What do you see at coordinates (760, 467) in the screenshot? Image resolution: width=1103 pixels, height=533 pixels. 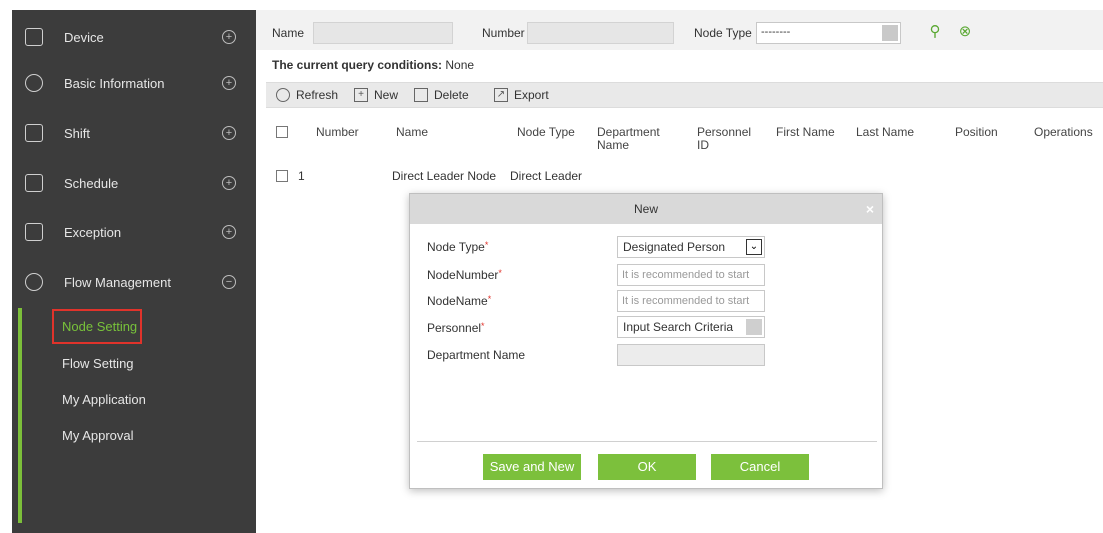 I see `cancel-button: Cancel` at bounding box center [760, 467].